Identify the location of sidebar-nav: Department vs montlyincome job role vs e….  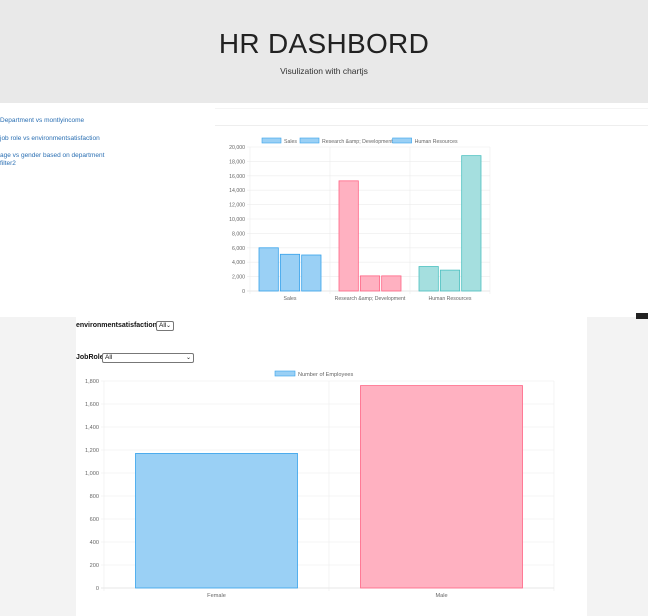
(107, 210).